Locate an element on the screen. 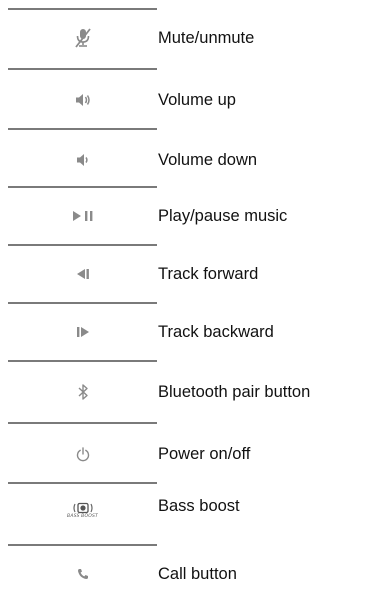 This screenshot has width=368, height=604. track-forward-icon is located at coordinates (83, 274).